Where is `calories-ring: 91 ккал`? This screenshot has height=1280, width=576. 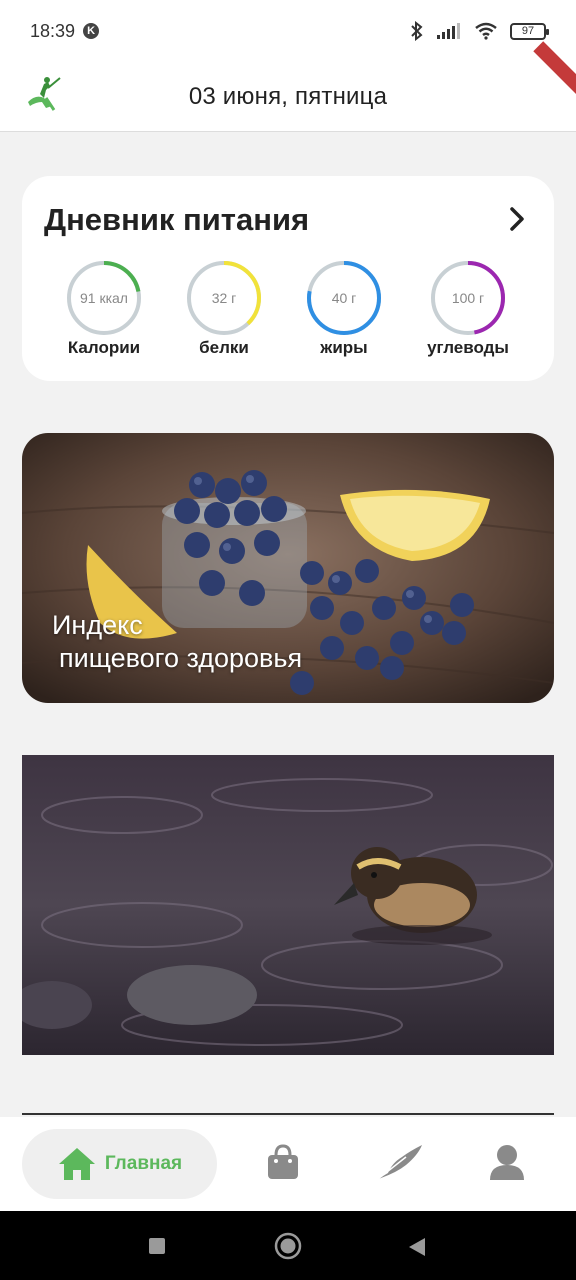 calories-ring: 91 ккал is located at coordinates (104, 298).